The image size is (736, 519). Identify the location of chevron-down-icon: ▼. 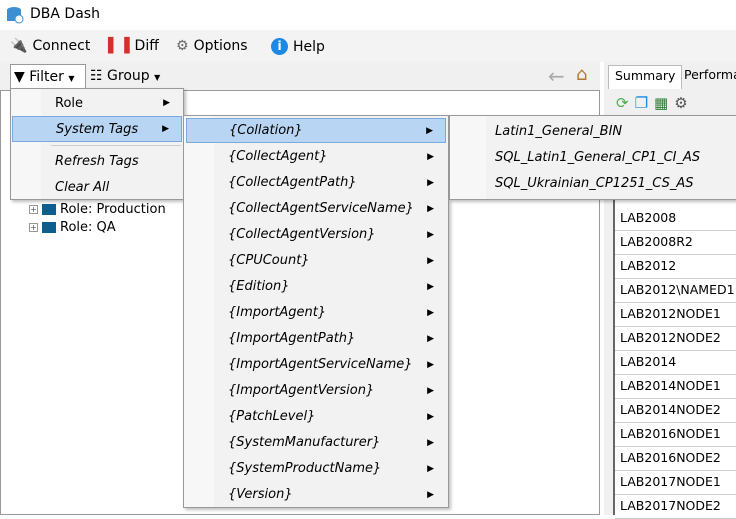
(71, 78).